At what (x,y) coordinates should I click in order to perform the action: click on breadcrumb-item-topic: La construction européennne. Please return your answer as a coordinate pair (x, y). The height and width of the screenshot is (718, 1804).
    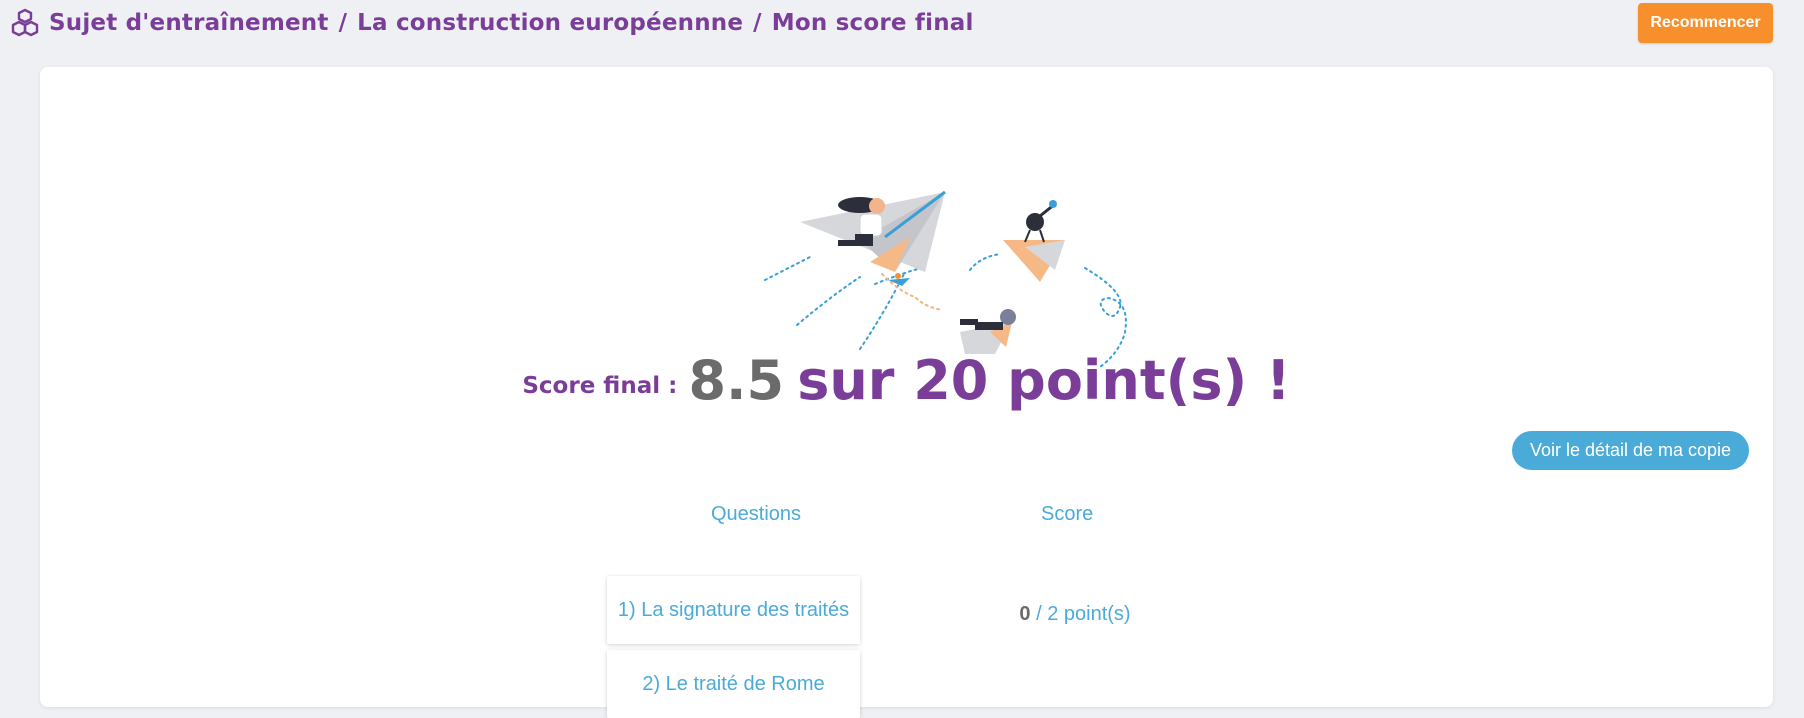
    Looking at the image, I should click on (550, 23).